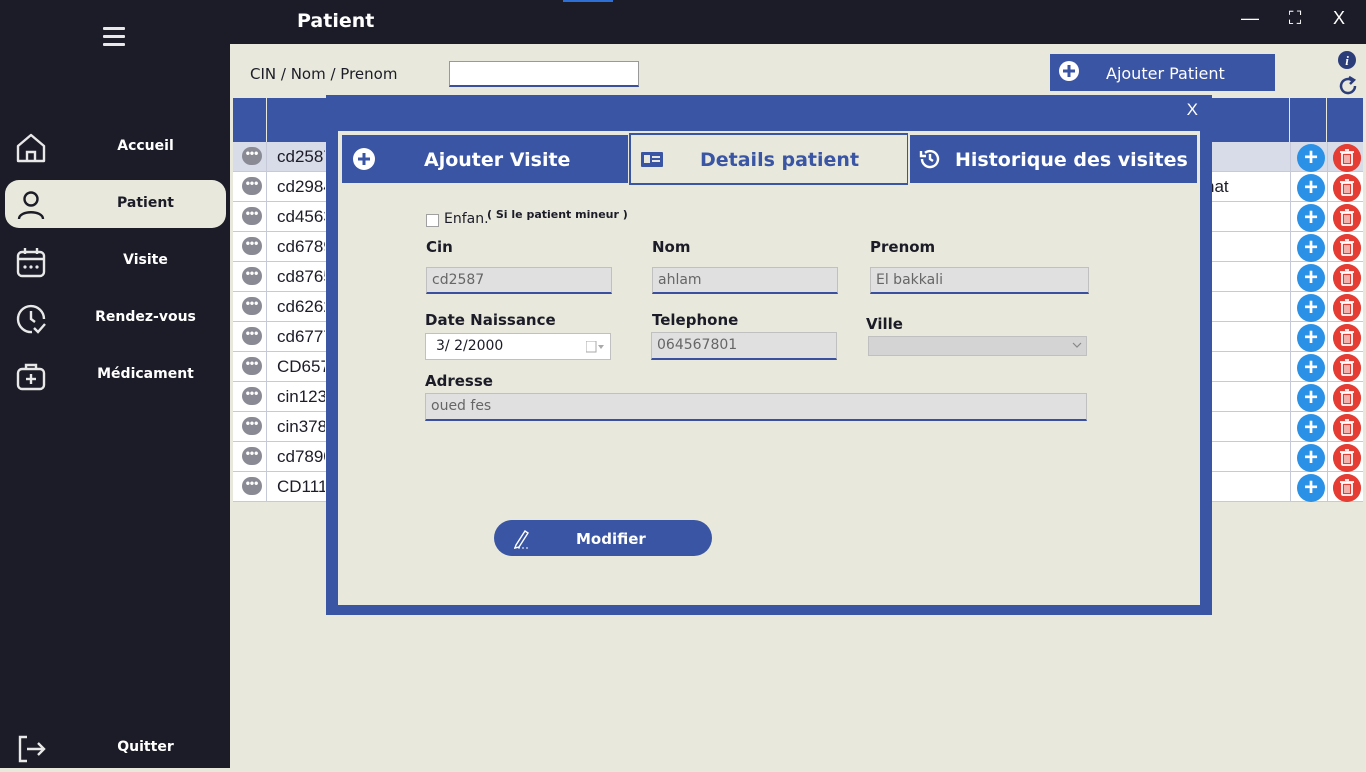  I want to click on info-icon: i, so click(1347, 60).